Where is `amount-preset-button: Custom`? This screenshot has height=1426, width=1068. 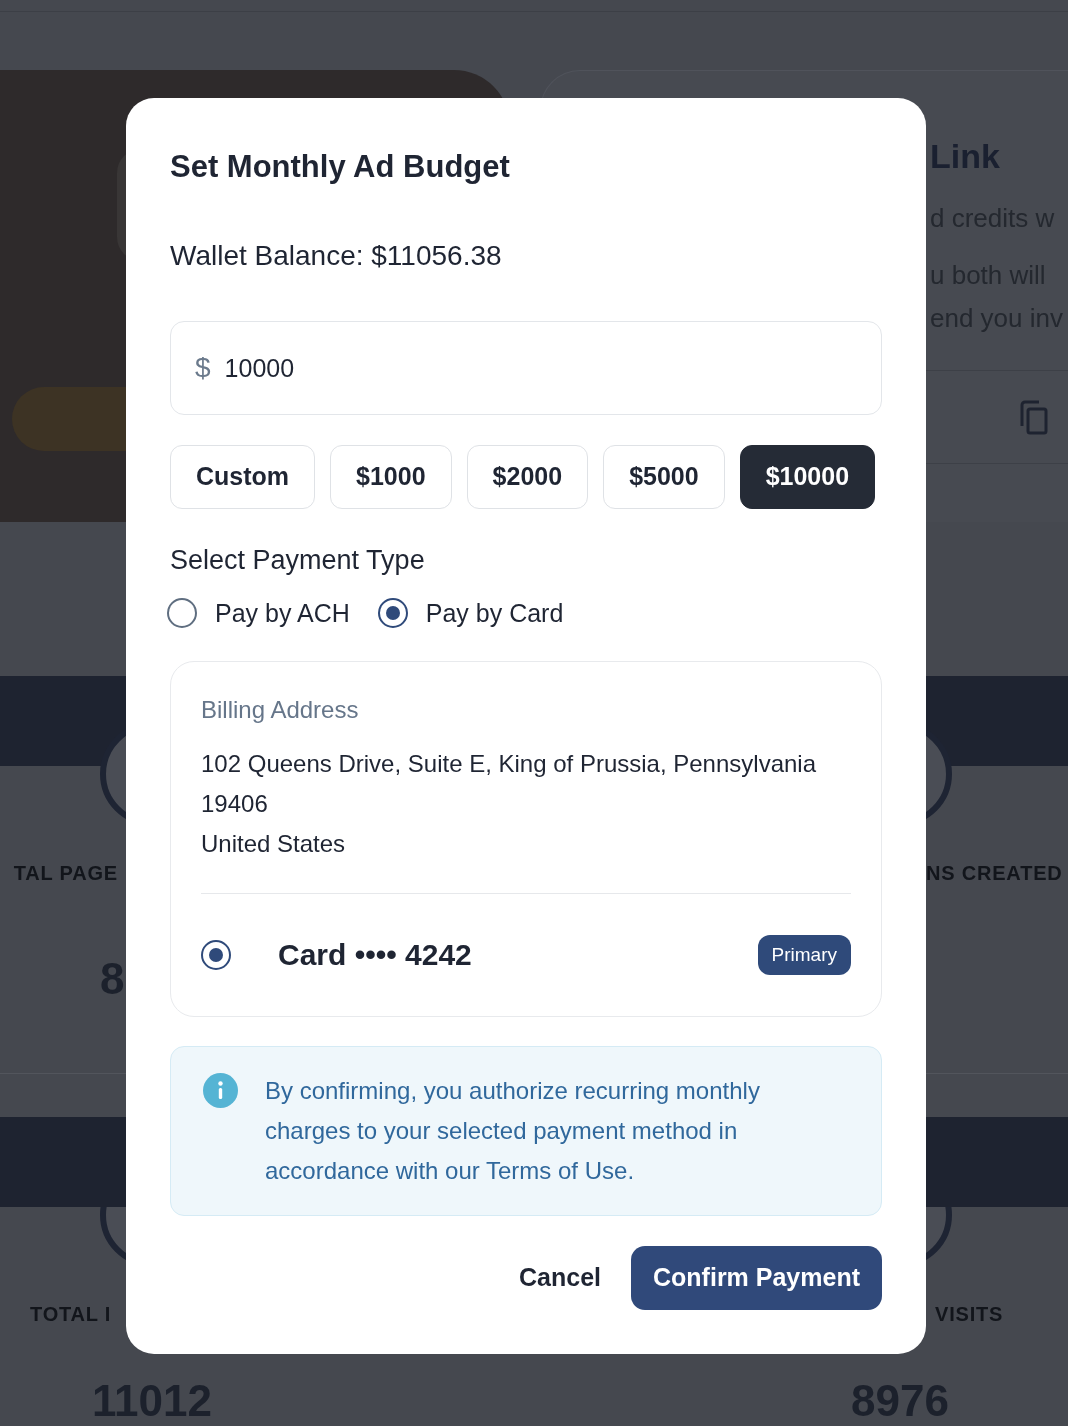
amount-preset-button: Custom is located at coordinates (243, 477).